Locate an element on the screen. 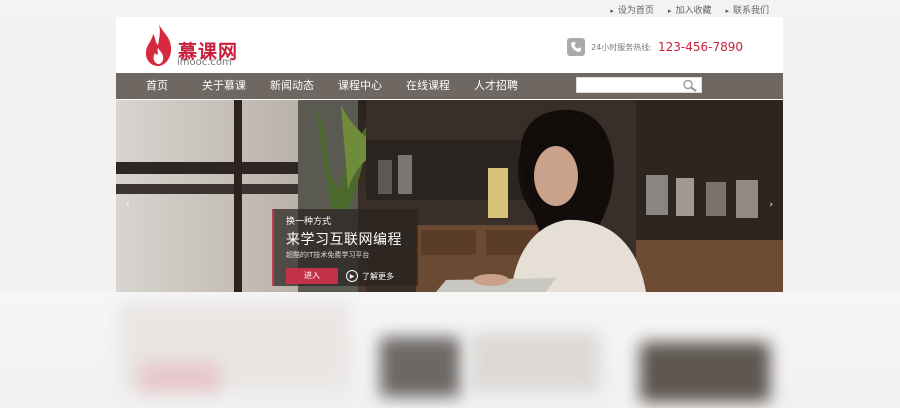  hotline: 24小时服务热线: 123-456-7890 is located at coordinates (655, 47).